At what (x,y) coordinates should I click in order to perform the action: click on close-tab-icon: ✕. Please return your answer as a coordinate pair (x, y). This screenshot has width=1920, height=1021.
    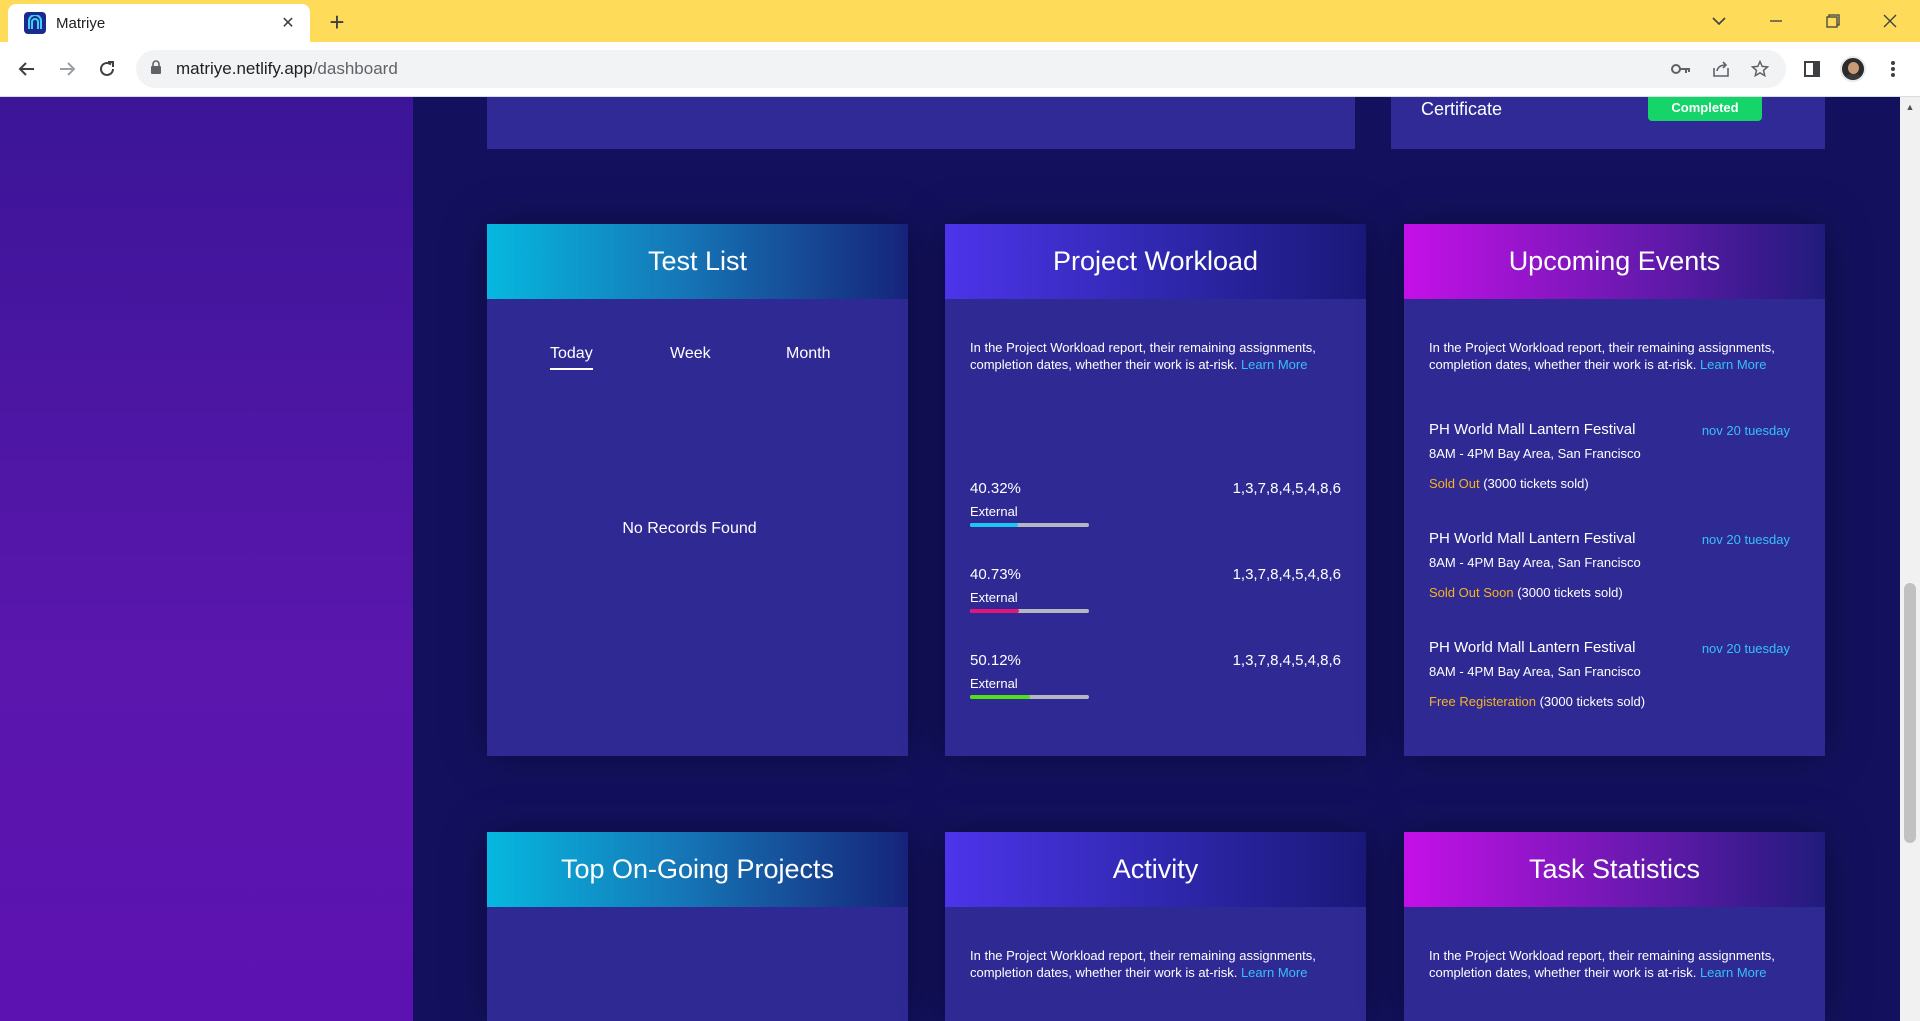
    Looking at the image, I should click on (288, 23).